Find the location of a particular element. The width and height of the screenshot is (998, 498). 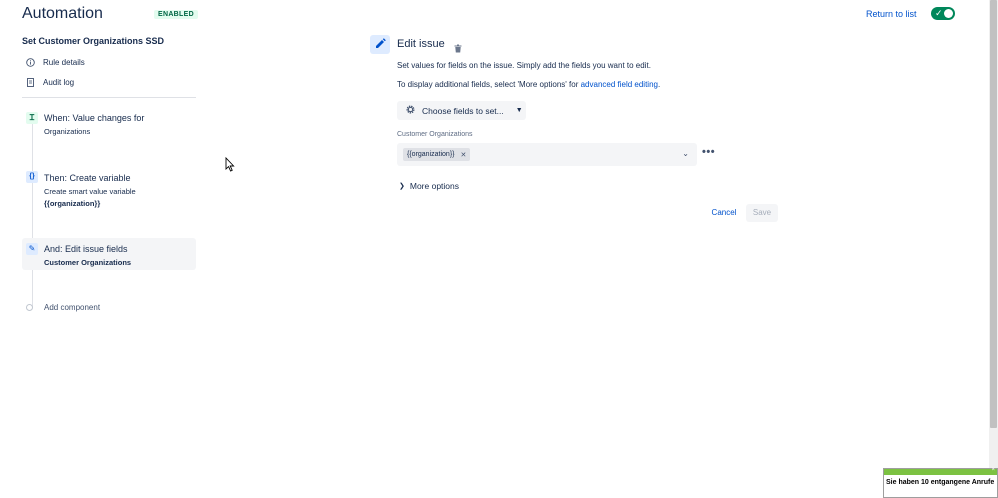

step-field-name: Customer Organizations is located at coordinates (88, 262).